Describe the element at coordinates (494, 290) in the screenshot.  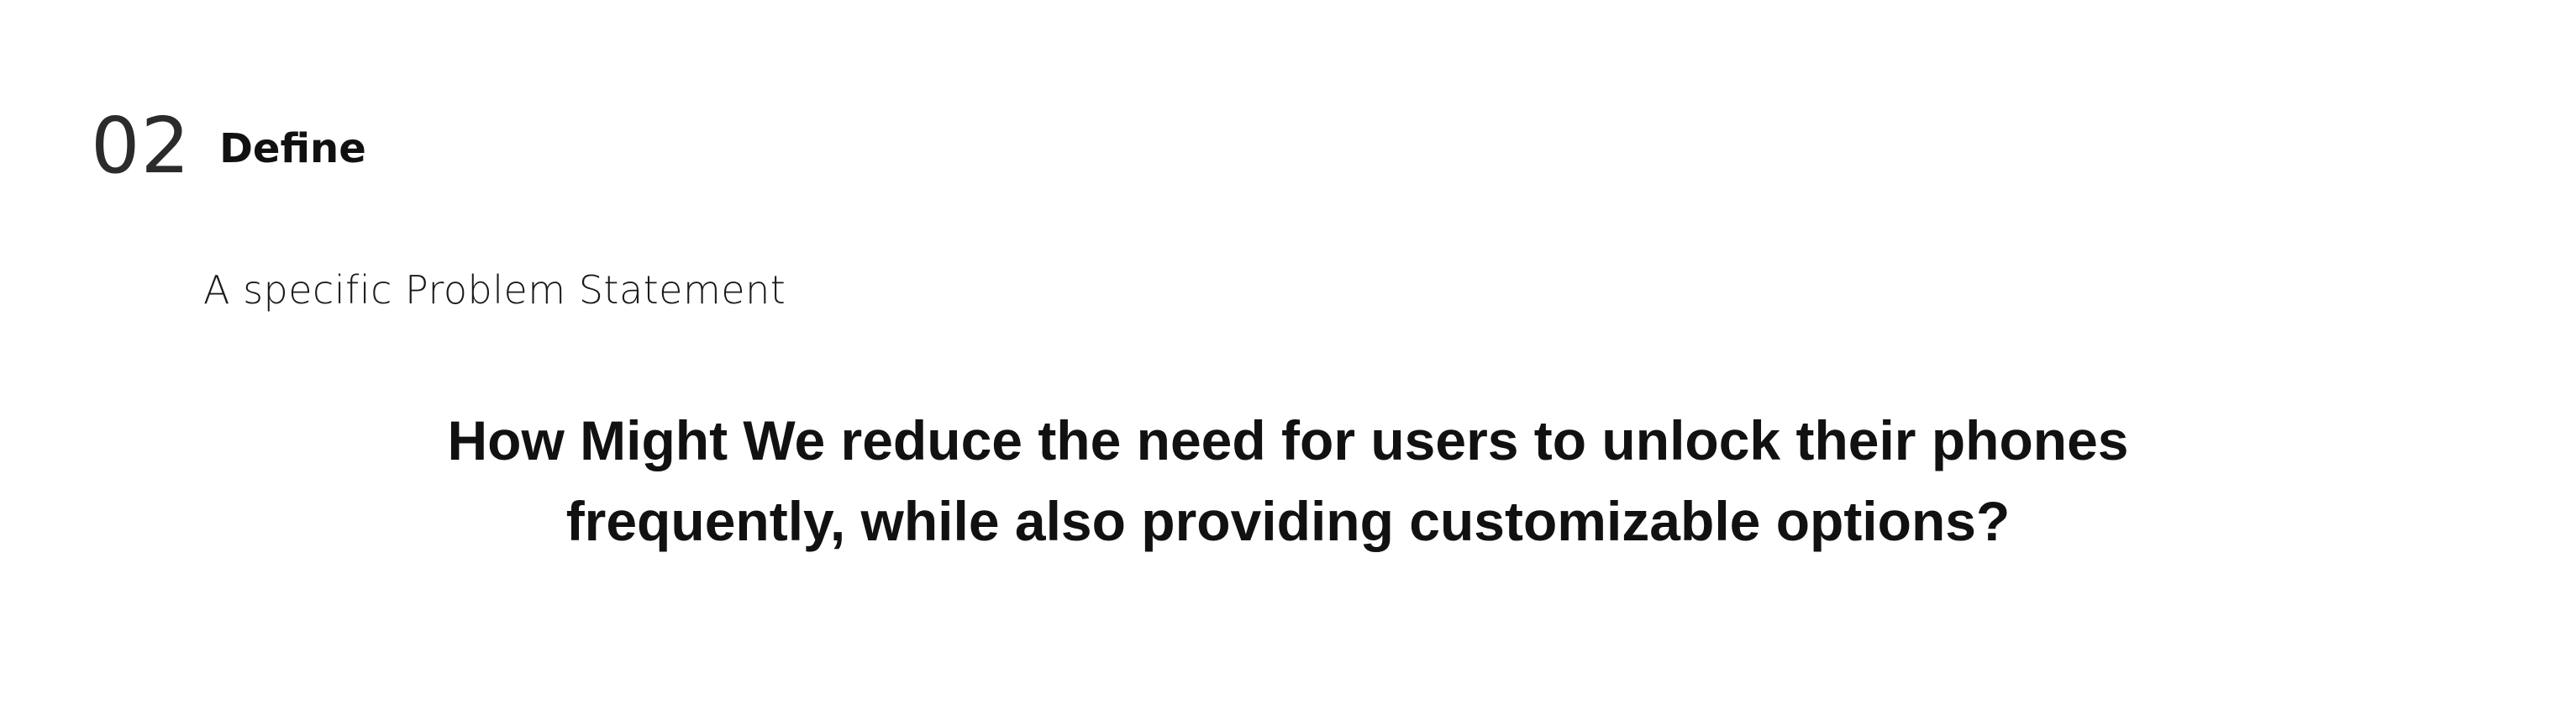
I see `subtitle: A specific Problem Statement` at that location.